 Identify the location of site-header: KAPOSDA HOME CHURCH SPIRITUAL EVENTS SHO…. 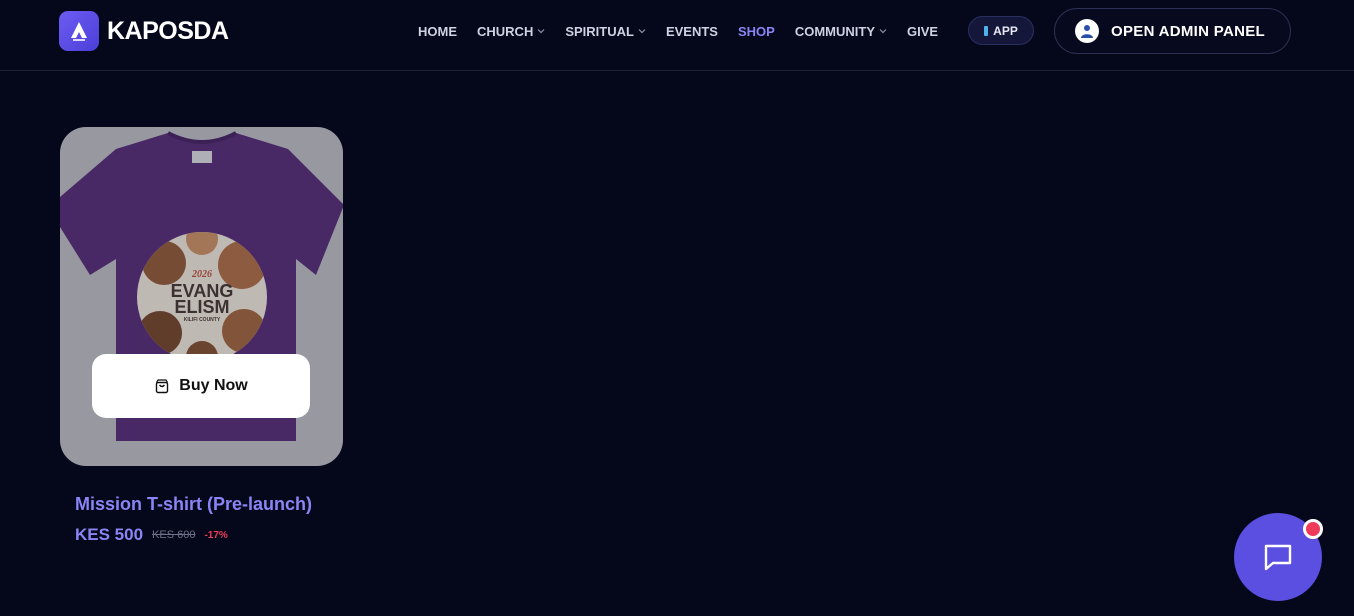
(677, 35).